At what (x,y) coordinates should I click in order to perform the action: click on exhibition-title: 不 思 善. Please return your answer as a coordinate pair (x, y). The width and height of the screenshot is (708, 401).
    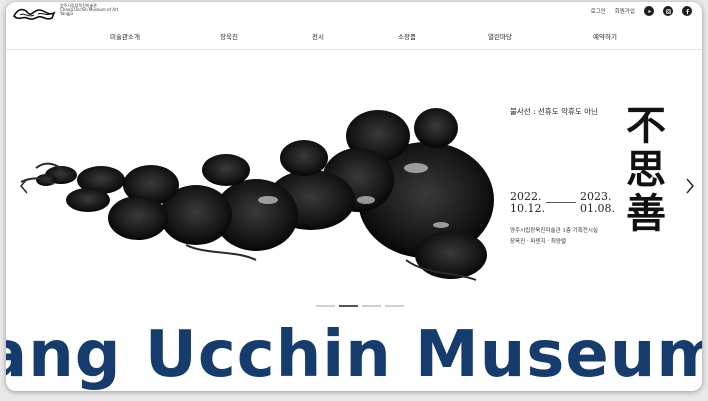
    Looking at the image, I should click on (646, 170).